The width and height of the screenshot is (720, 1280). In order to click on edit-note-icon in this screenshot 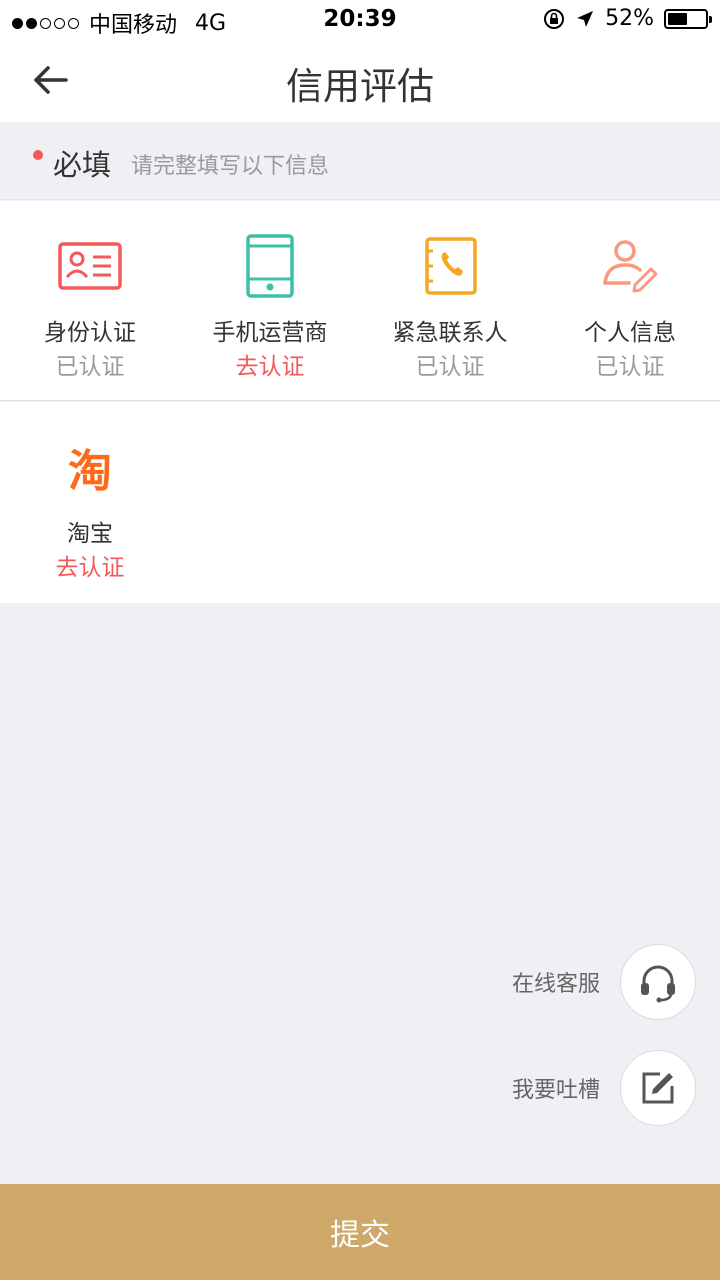, I will do `click(658, 1088)`.